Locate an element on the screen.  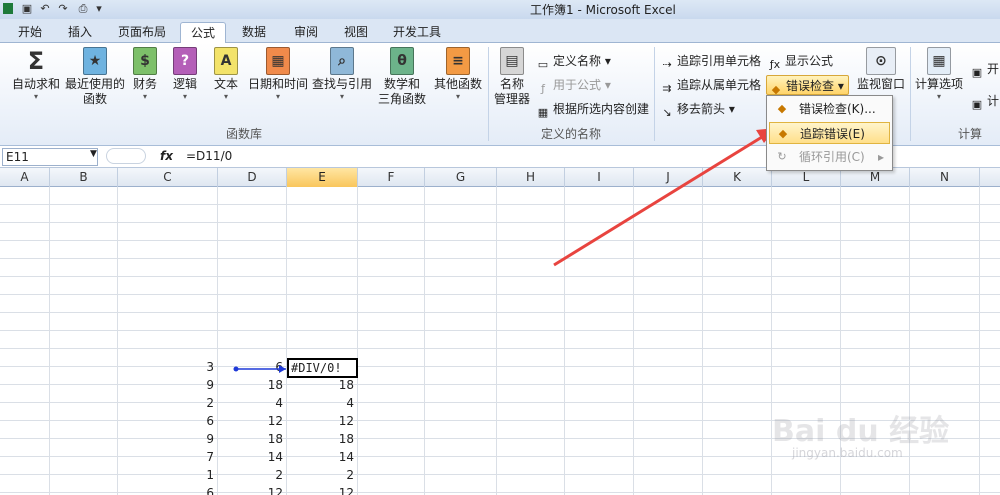
column-header-k: K is located at coordinates (737, 177).